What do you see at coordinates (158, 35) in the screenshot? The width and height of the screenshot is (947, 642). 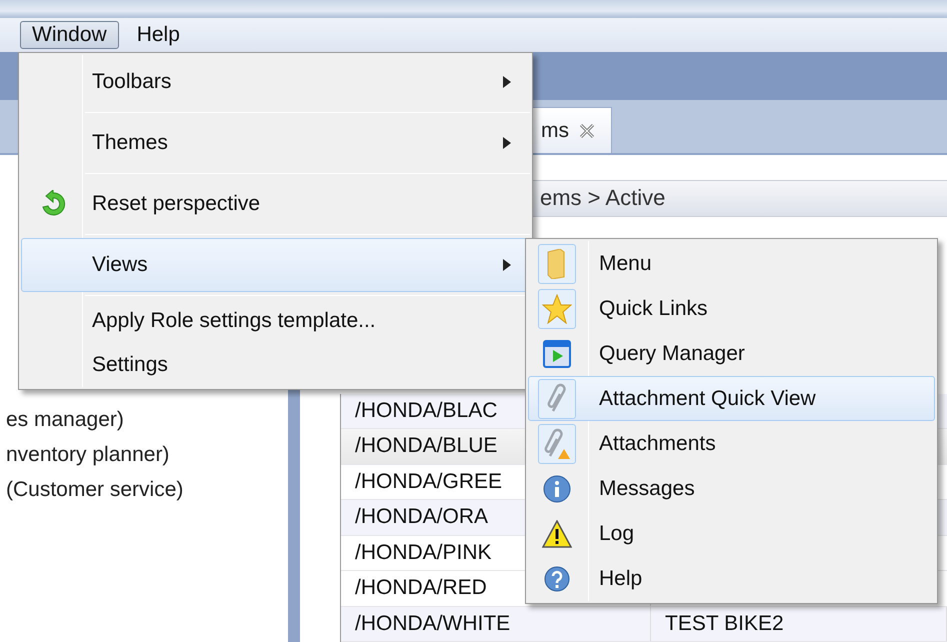 I see `menu-bar-item: Help` at bounding box center [158, 35].